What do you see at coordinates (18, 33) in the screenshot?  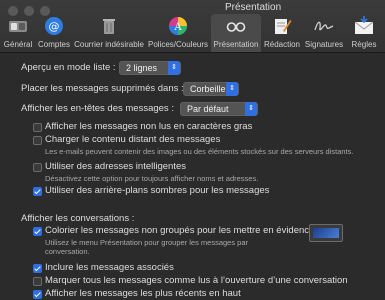 I see `tab-general: Général` at bounding box center [18, 33].